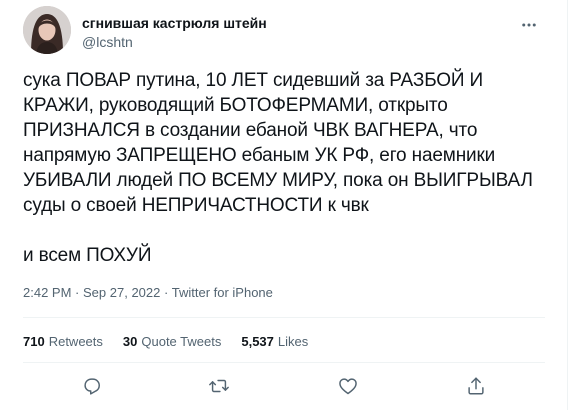 Image resolution: width=569 pixels, height=410 pixels. Describe the element at coordinates (293, 341) in the screenshot. I see `likes-label: Likes` at that location.